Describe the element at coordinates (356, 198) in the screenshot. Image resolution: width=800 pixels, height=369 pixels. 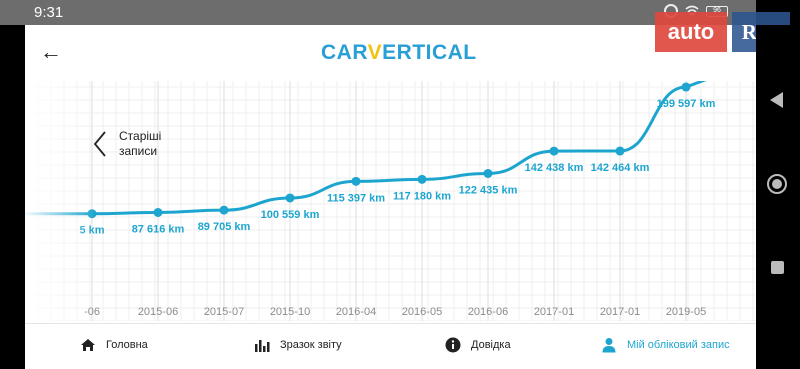
I see `data-point-label: 115 397 km` at that location.